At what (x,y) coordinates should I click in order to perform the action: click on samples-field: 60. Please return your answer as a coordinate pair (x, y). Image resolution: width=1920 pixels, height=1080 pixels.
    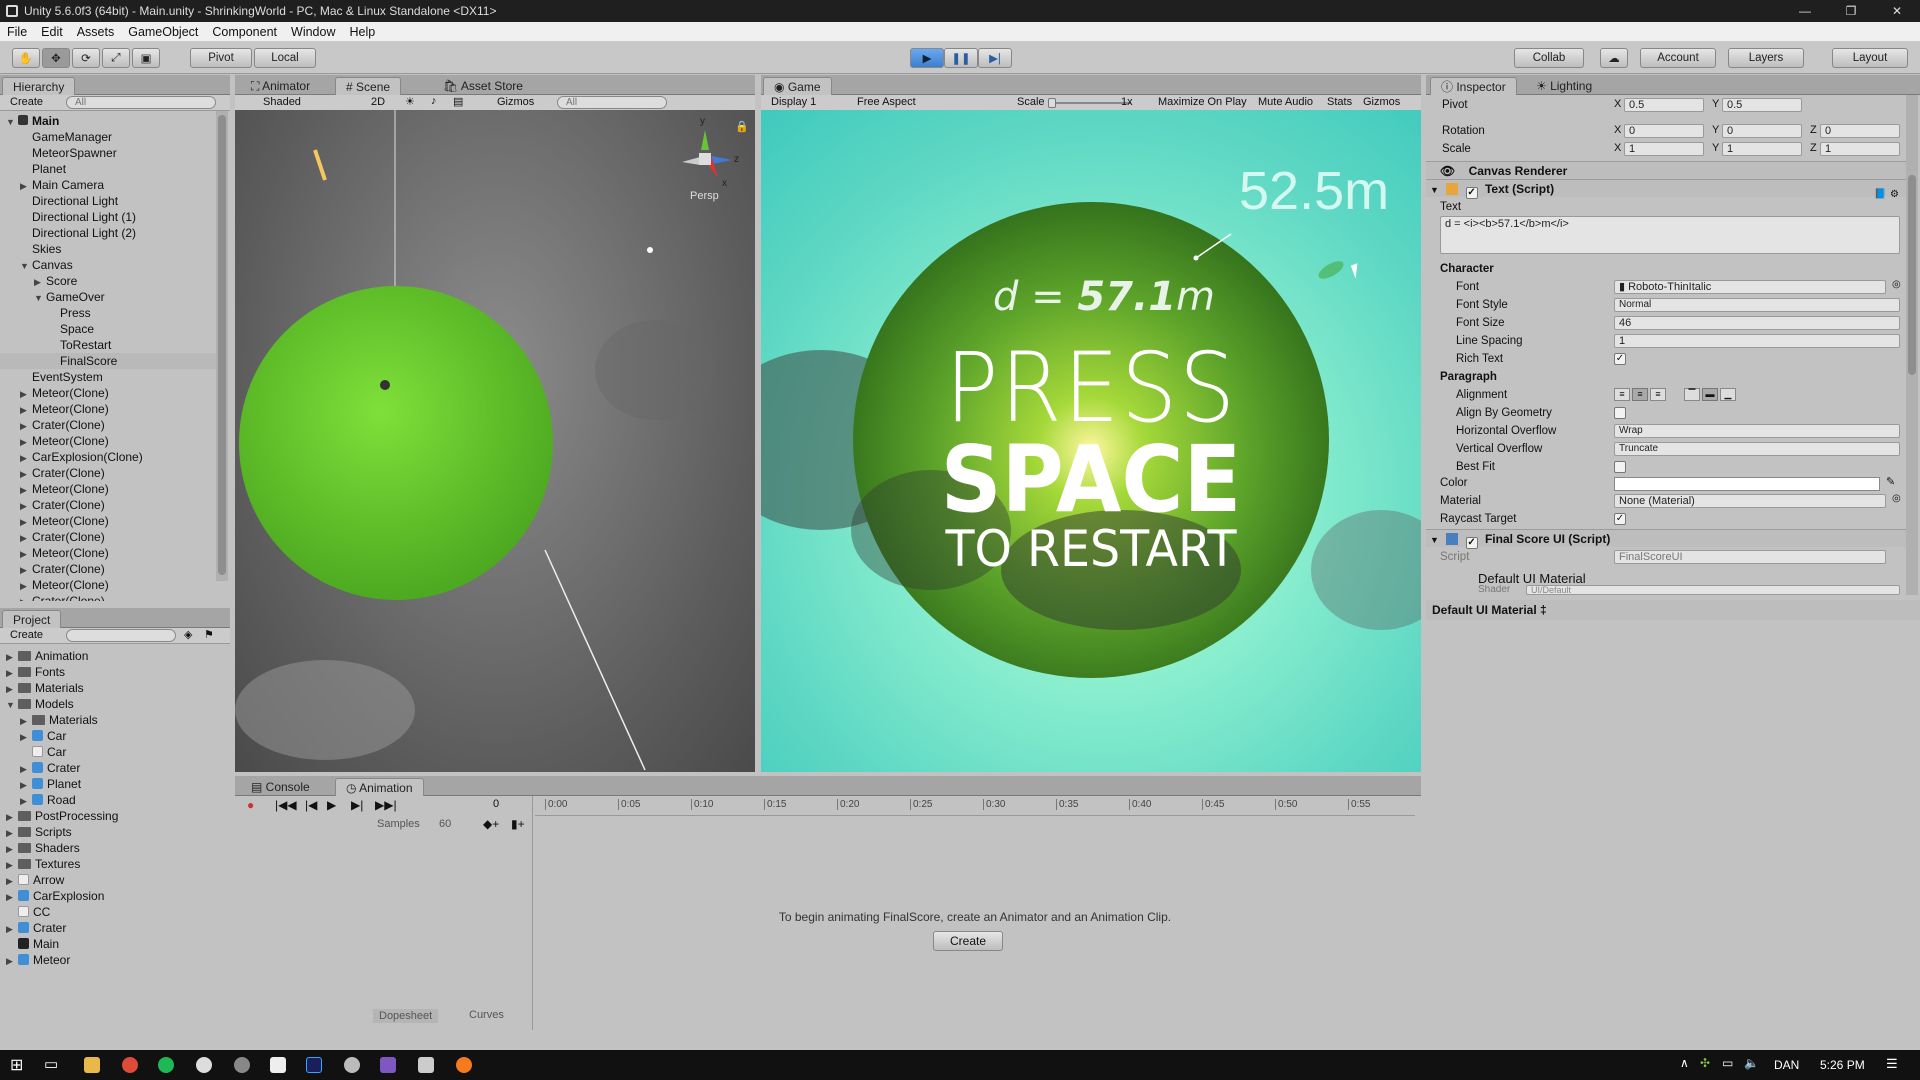
    Looking at the image, I should click on (445, 824).